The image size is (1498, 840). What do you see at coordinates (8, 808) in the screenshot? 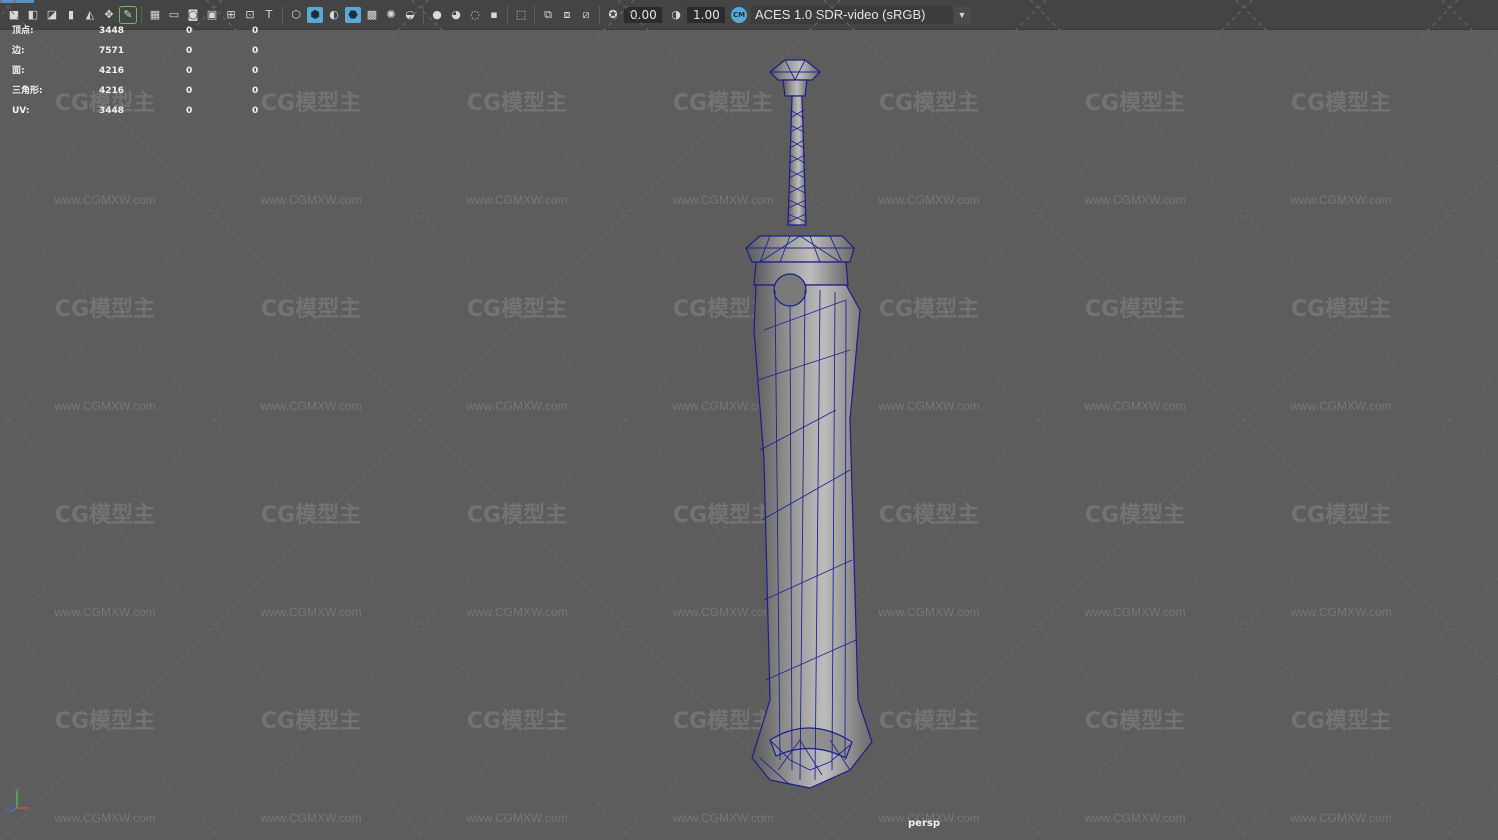
I see `axis-z-label: z` at bounding box center [8, 808].